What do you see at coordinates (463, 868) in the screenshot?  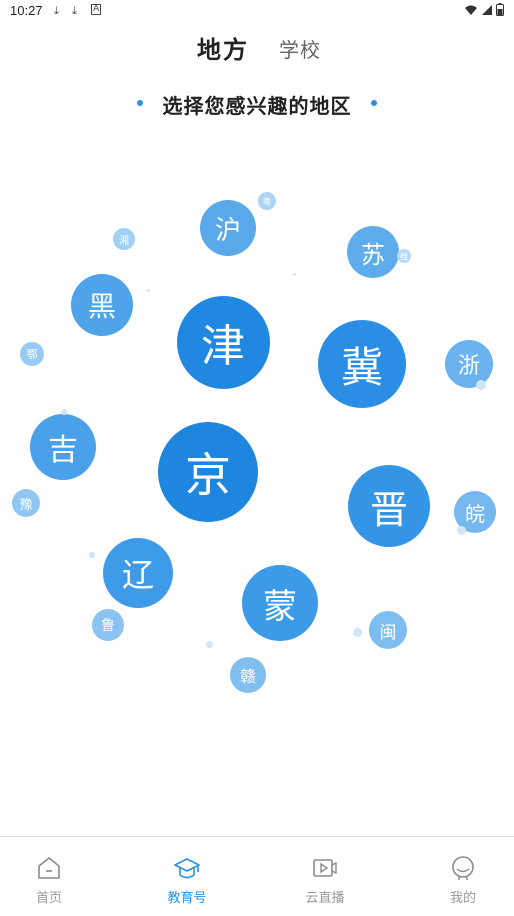 I see `profile-icon` at bounding box center [463, 868].